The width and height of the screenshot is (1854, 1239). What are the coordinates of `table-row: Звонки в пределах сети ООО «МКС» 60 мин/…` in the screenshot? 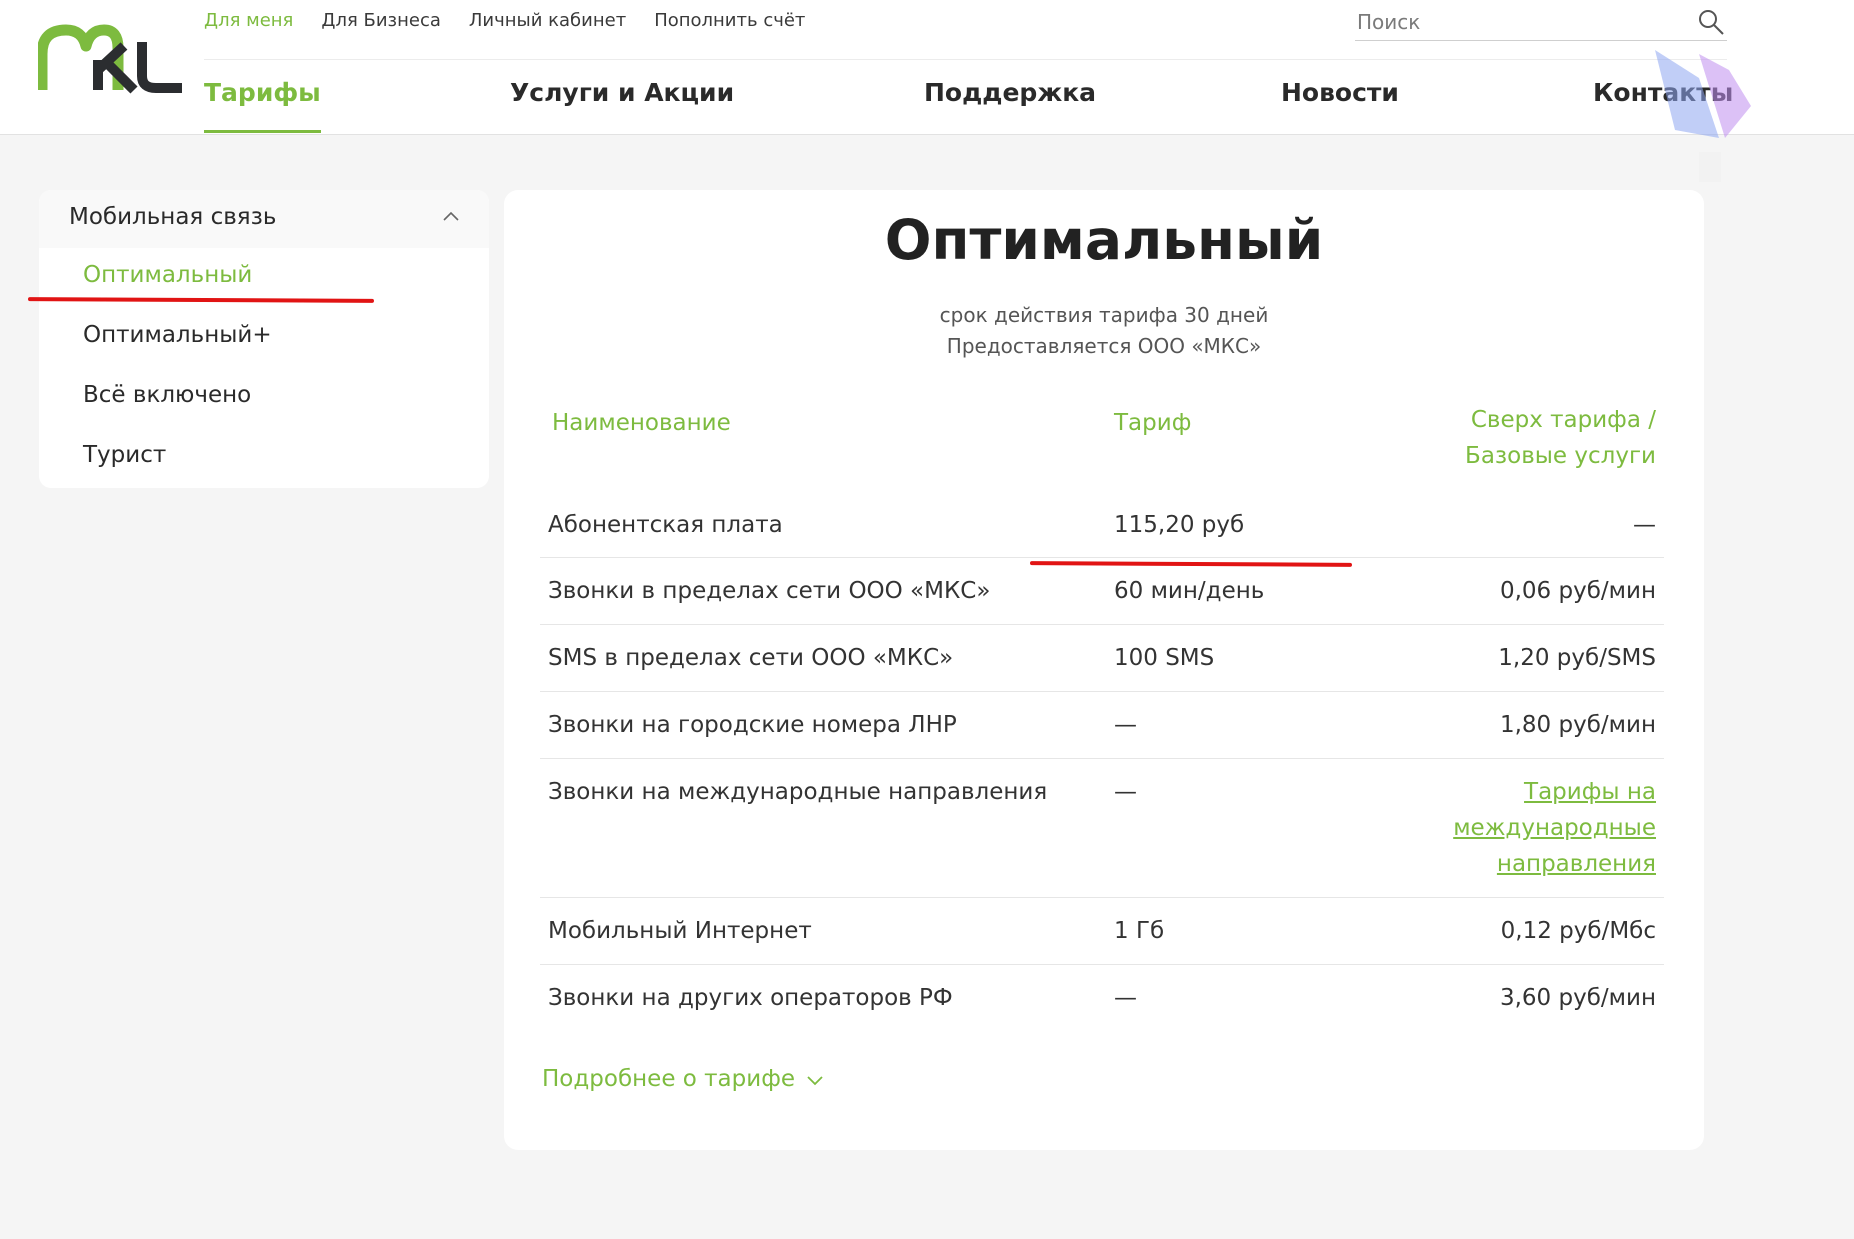 It's located at (1102, 591).